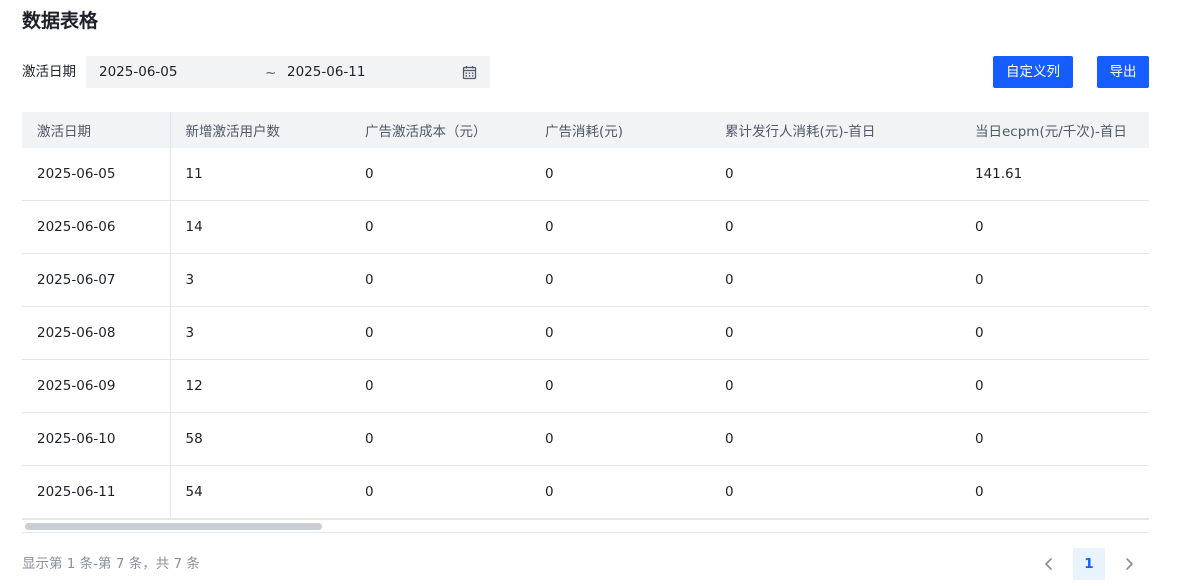  Describe the element at coordinates (440, 130) in the screenshot. I see `column-header-ad-activation-cost: 广告激活成本（元）` at that location.